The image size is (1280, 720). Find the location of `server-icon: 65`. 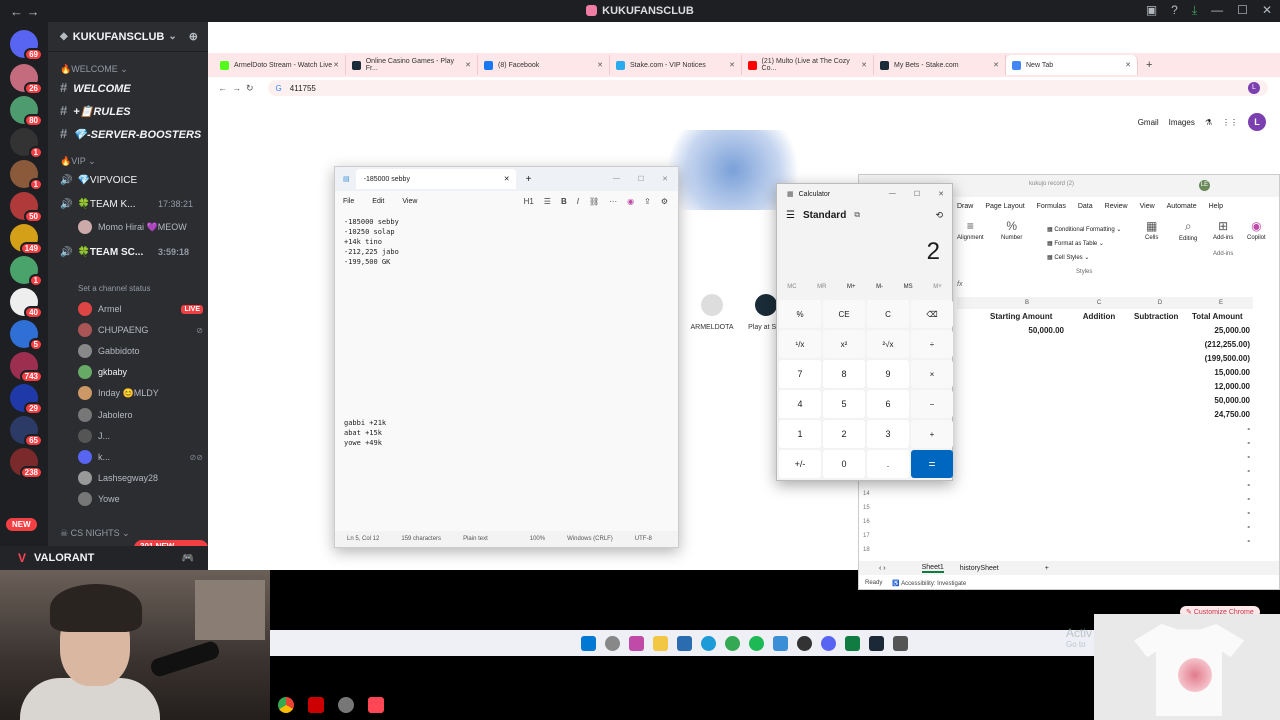

server-icon: 65 is located at coordinates (26, 431).